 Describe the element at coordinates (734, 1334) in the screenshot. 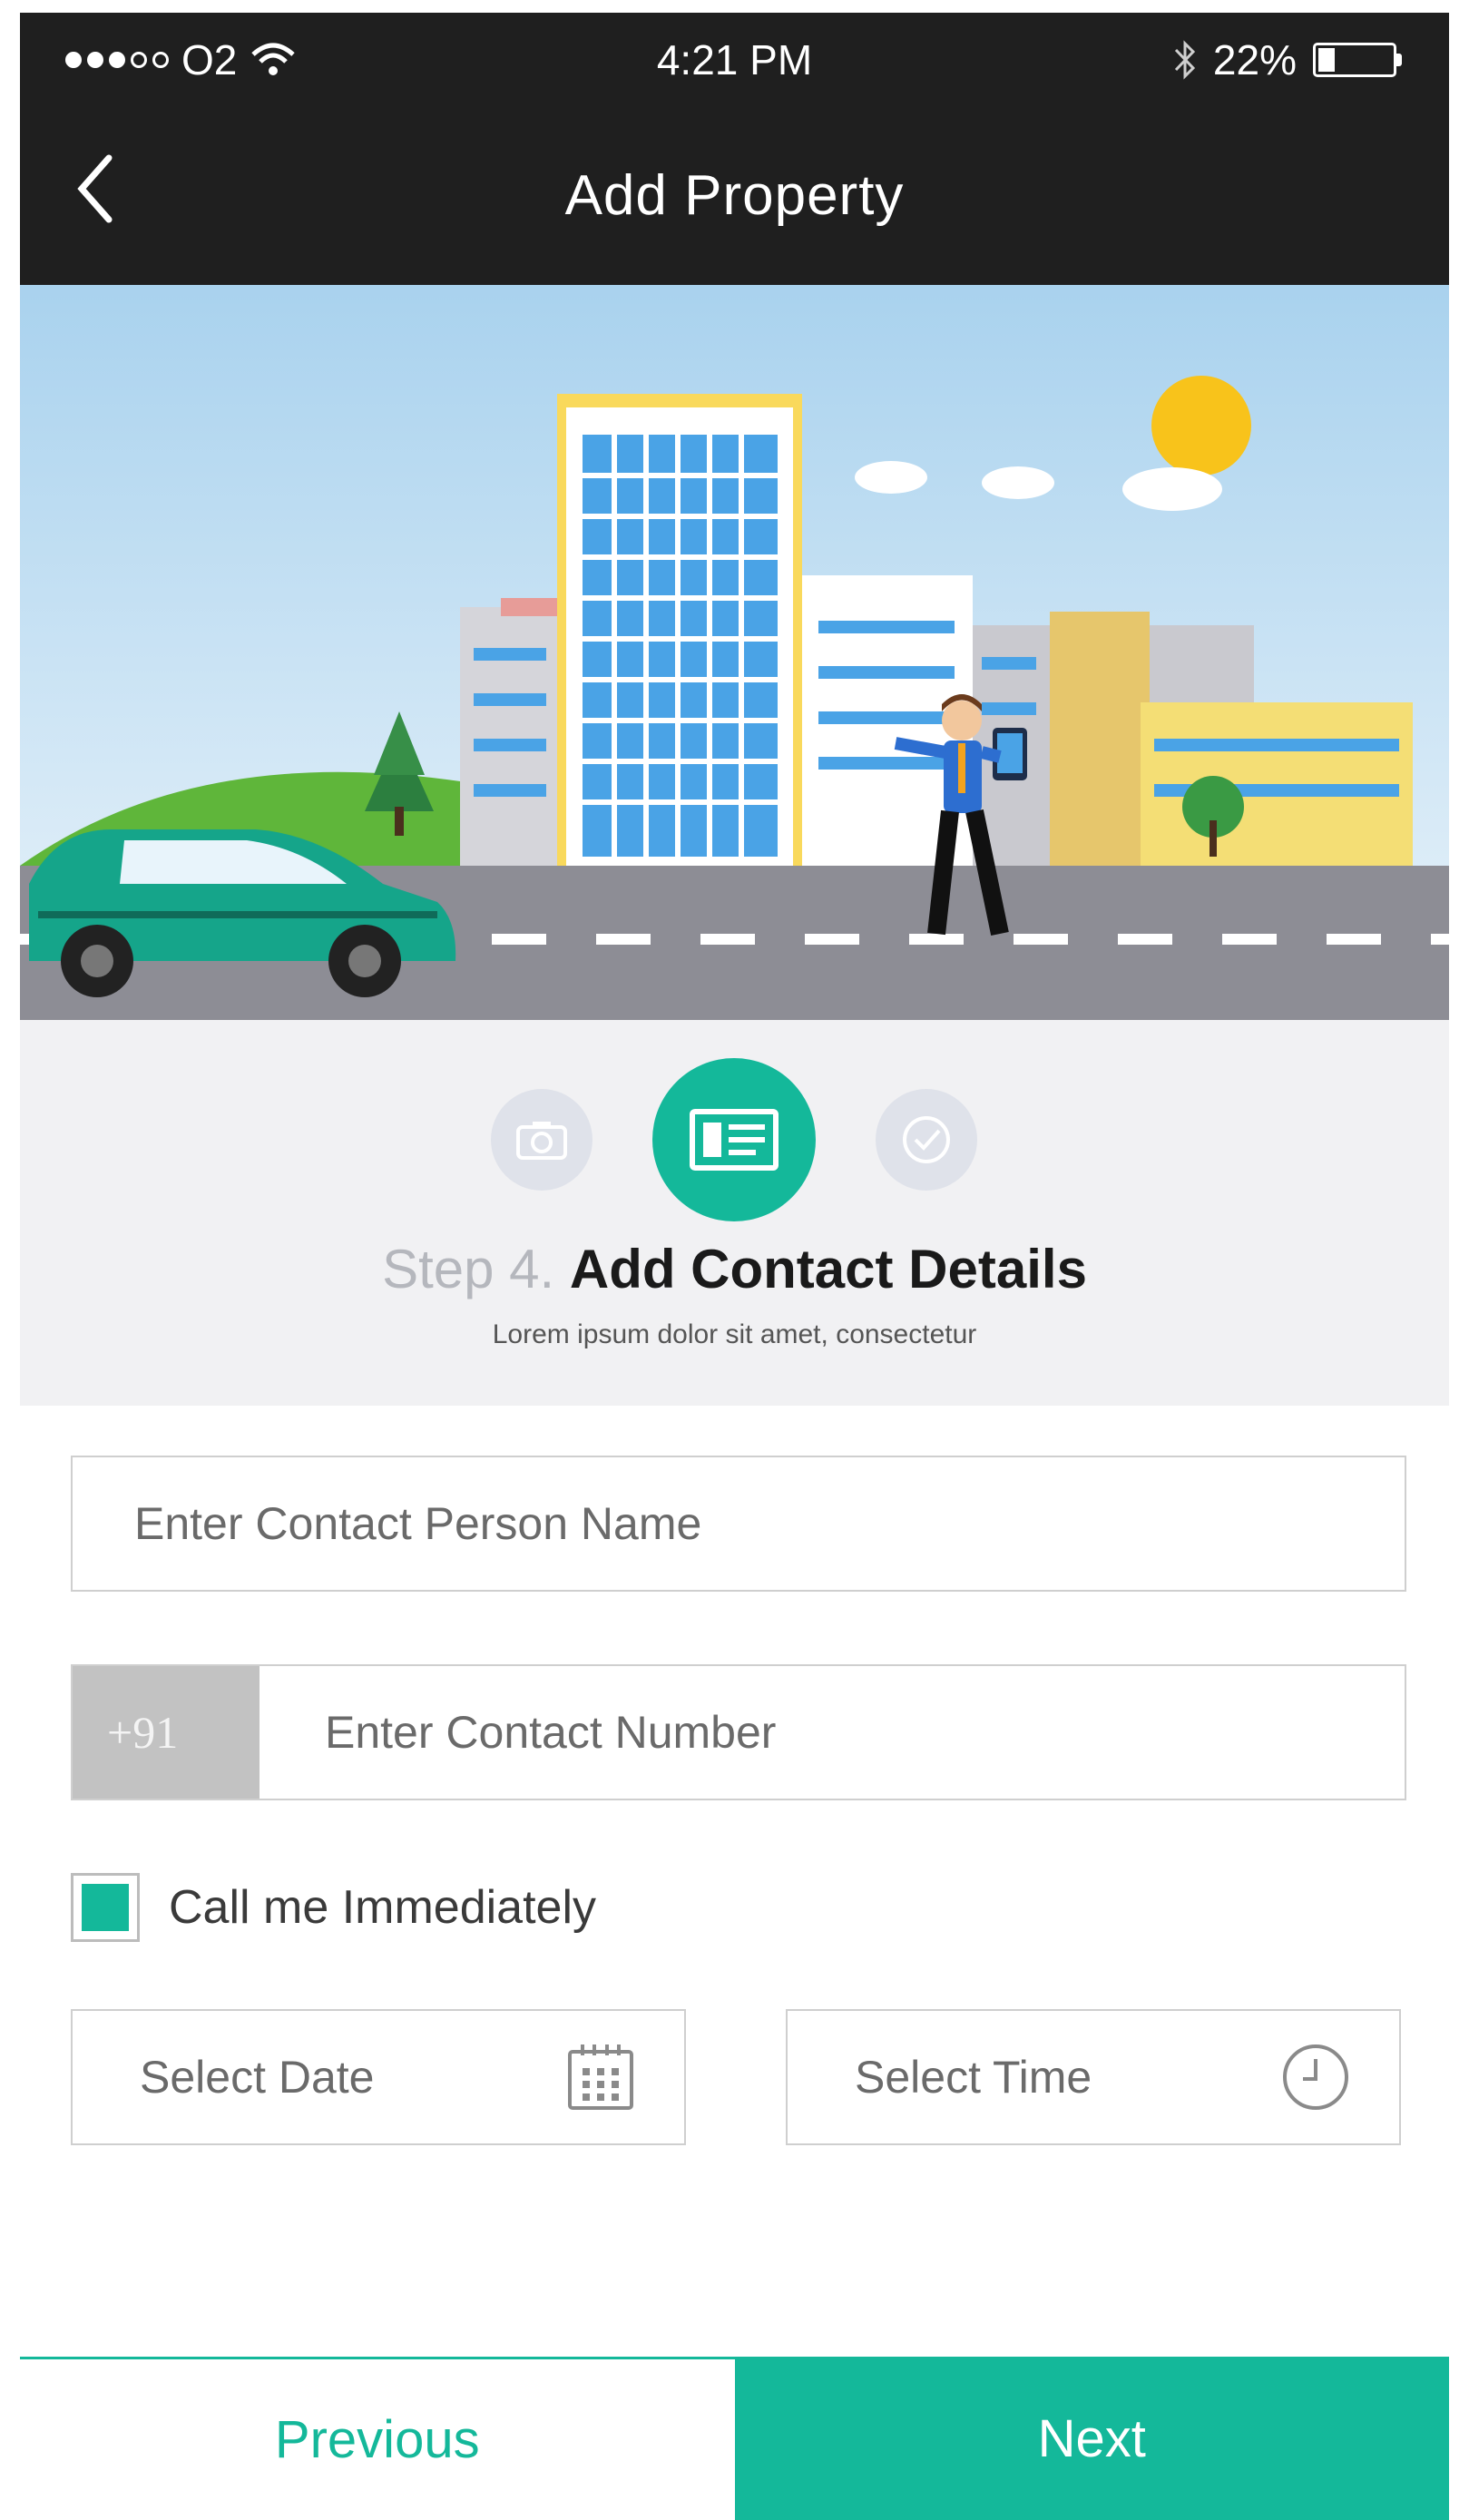

I see `step-subtitle: Lorem ipsum dolor sit amet, consectetur` at that location.